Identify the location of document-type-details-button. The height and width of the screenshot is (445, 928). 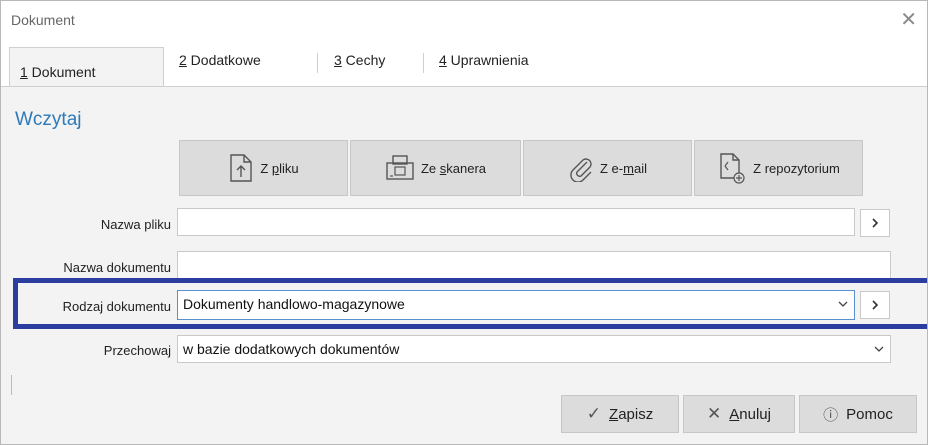
(875, 305).